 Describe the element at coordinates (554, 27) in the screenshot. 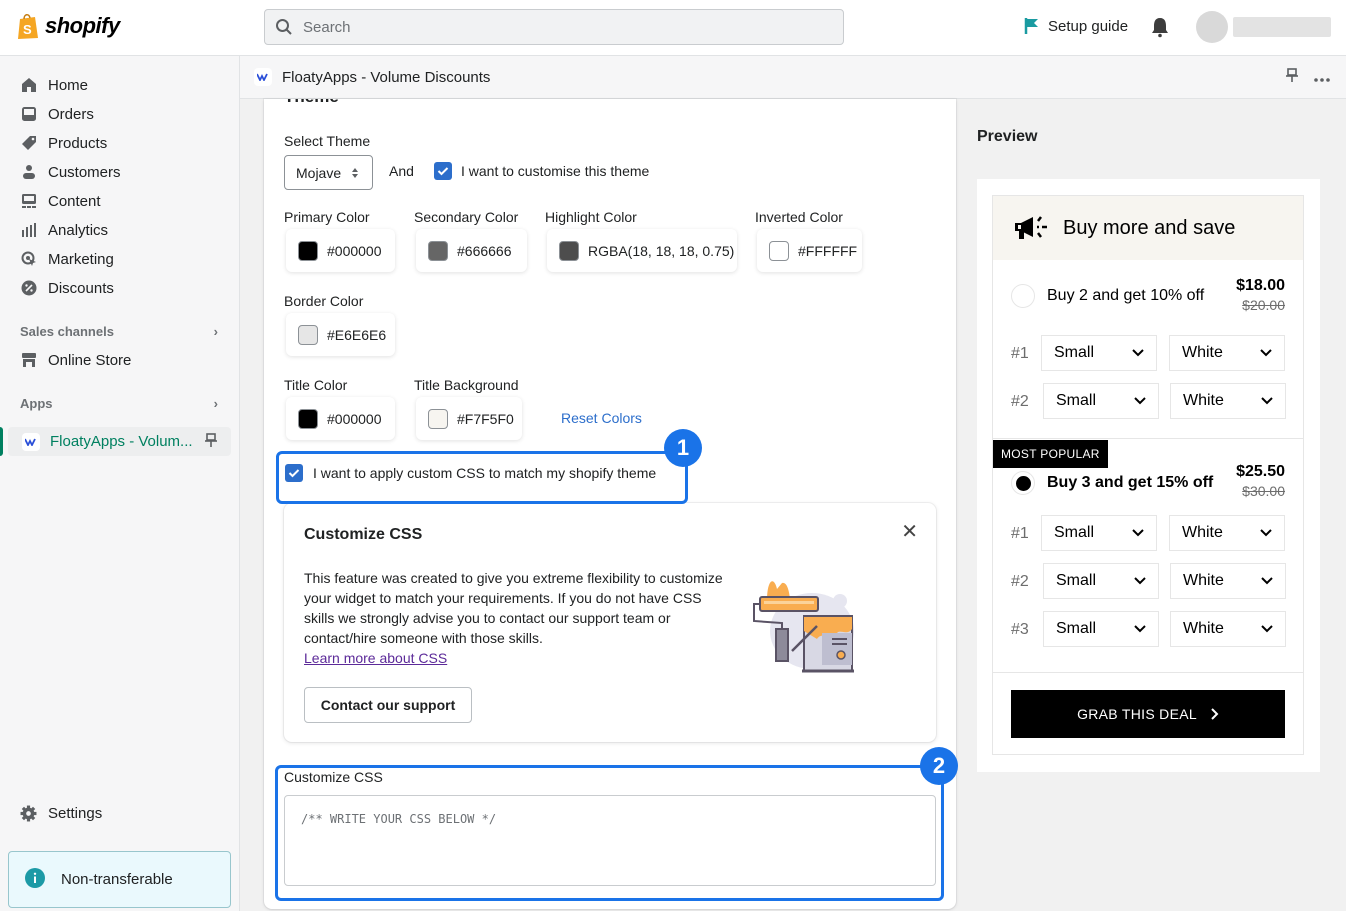

I see `search-input: Search` at that location.